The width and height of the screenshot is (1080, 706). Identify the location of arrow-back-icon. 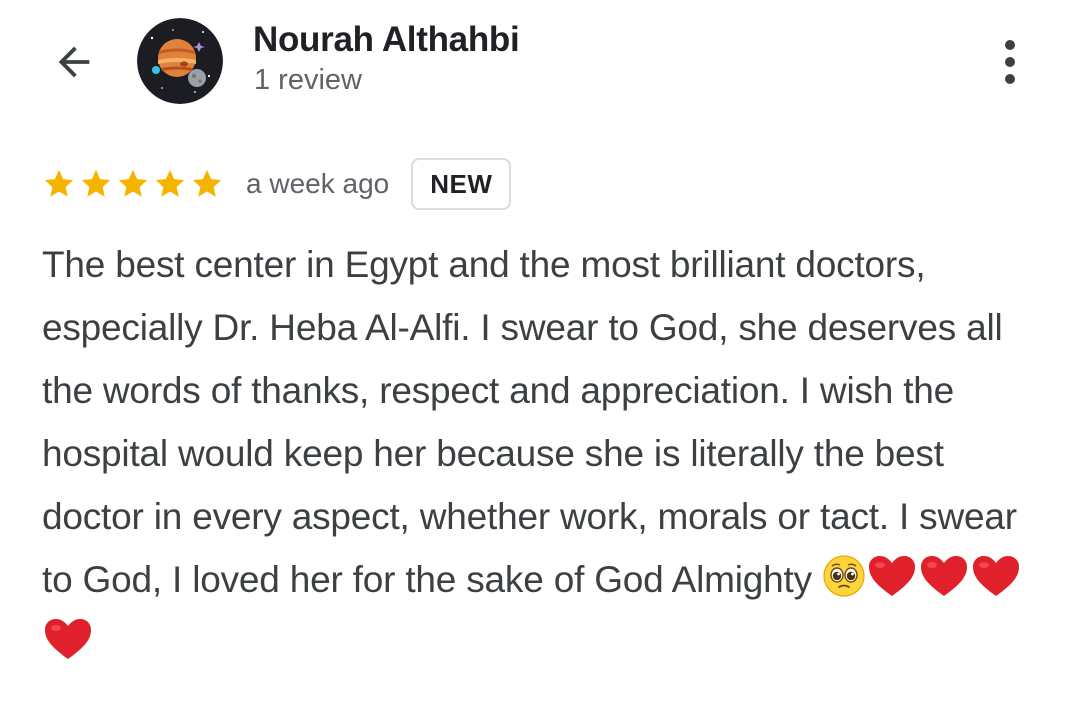
(74, 62).